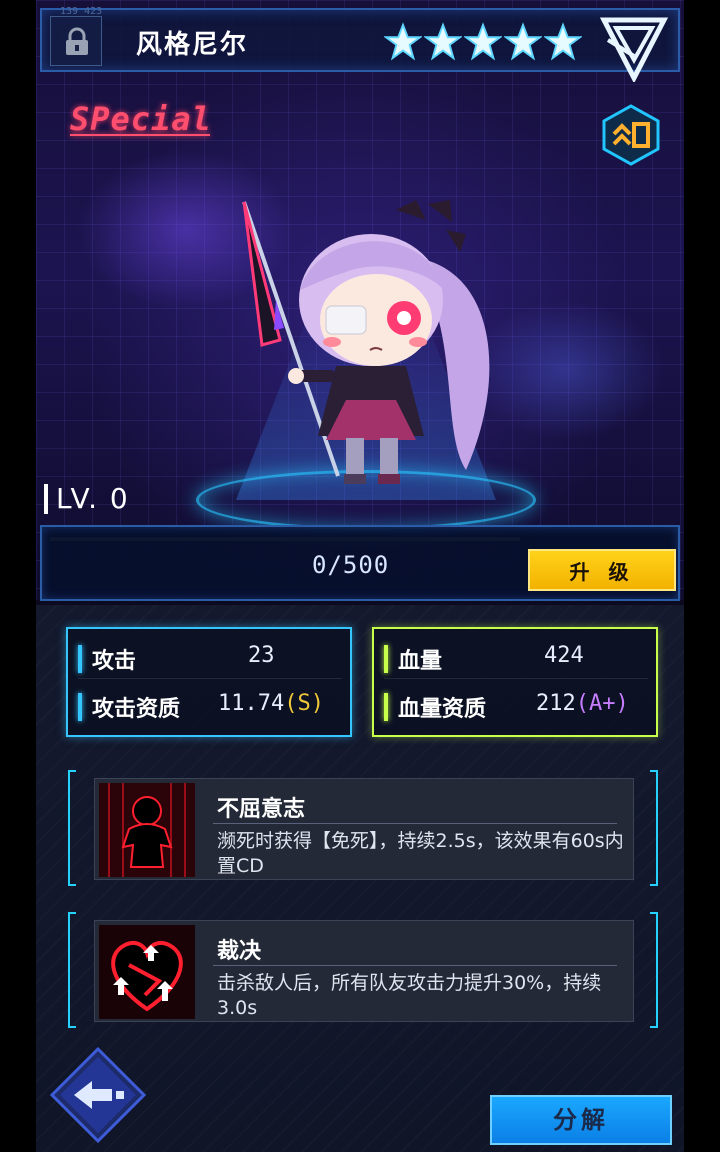  I want to click on skill-card: 不屈意志 濒死时获得【免死】，持续2.5s，该效果有60s内置CD, so click(363, 828).